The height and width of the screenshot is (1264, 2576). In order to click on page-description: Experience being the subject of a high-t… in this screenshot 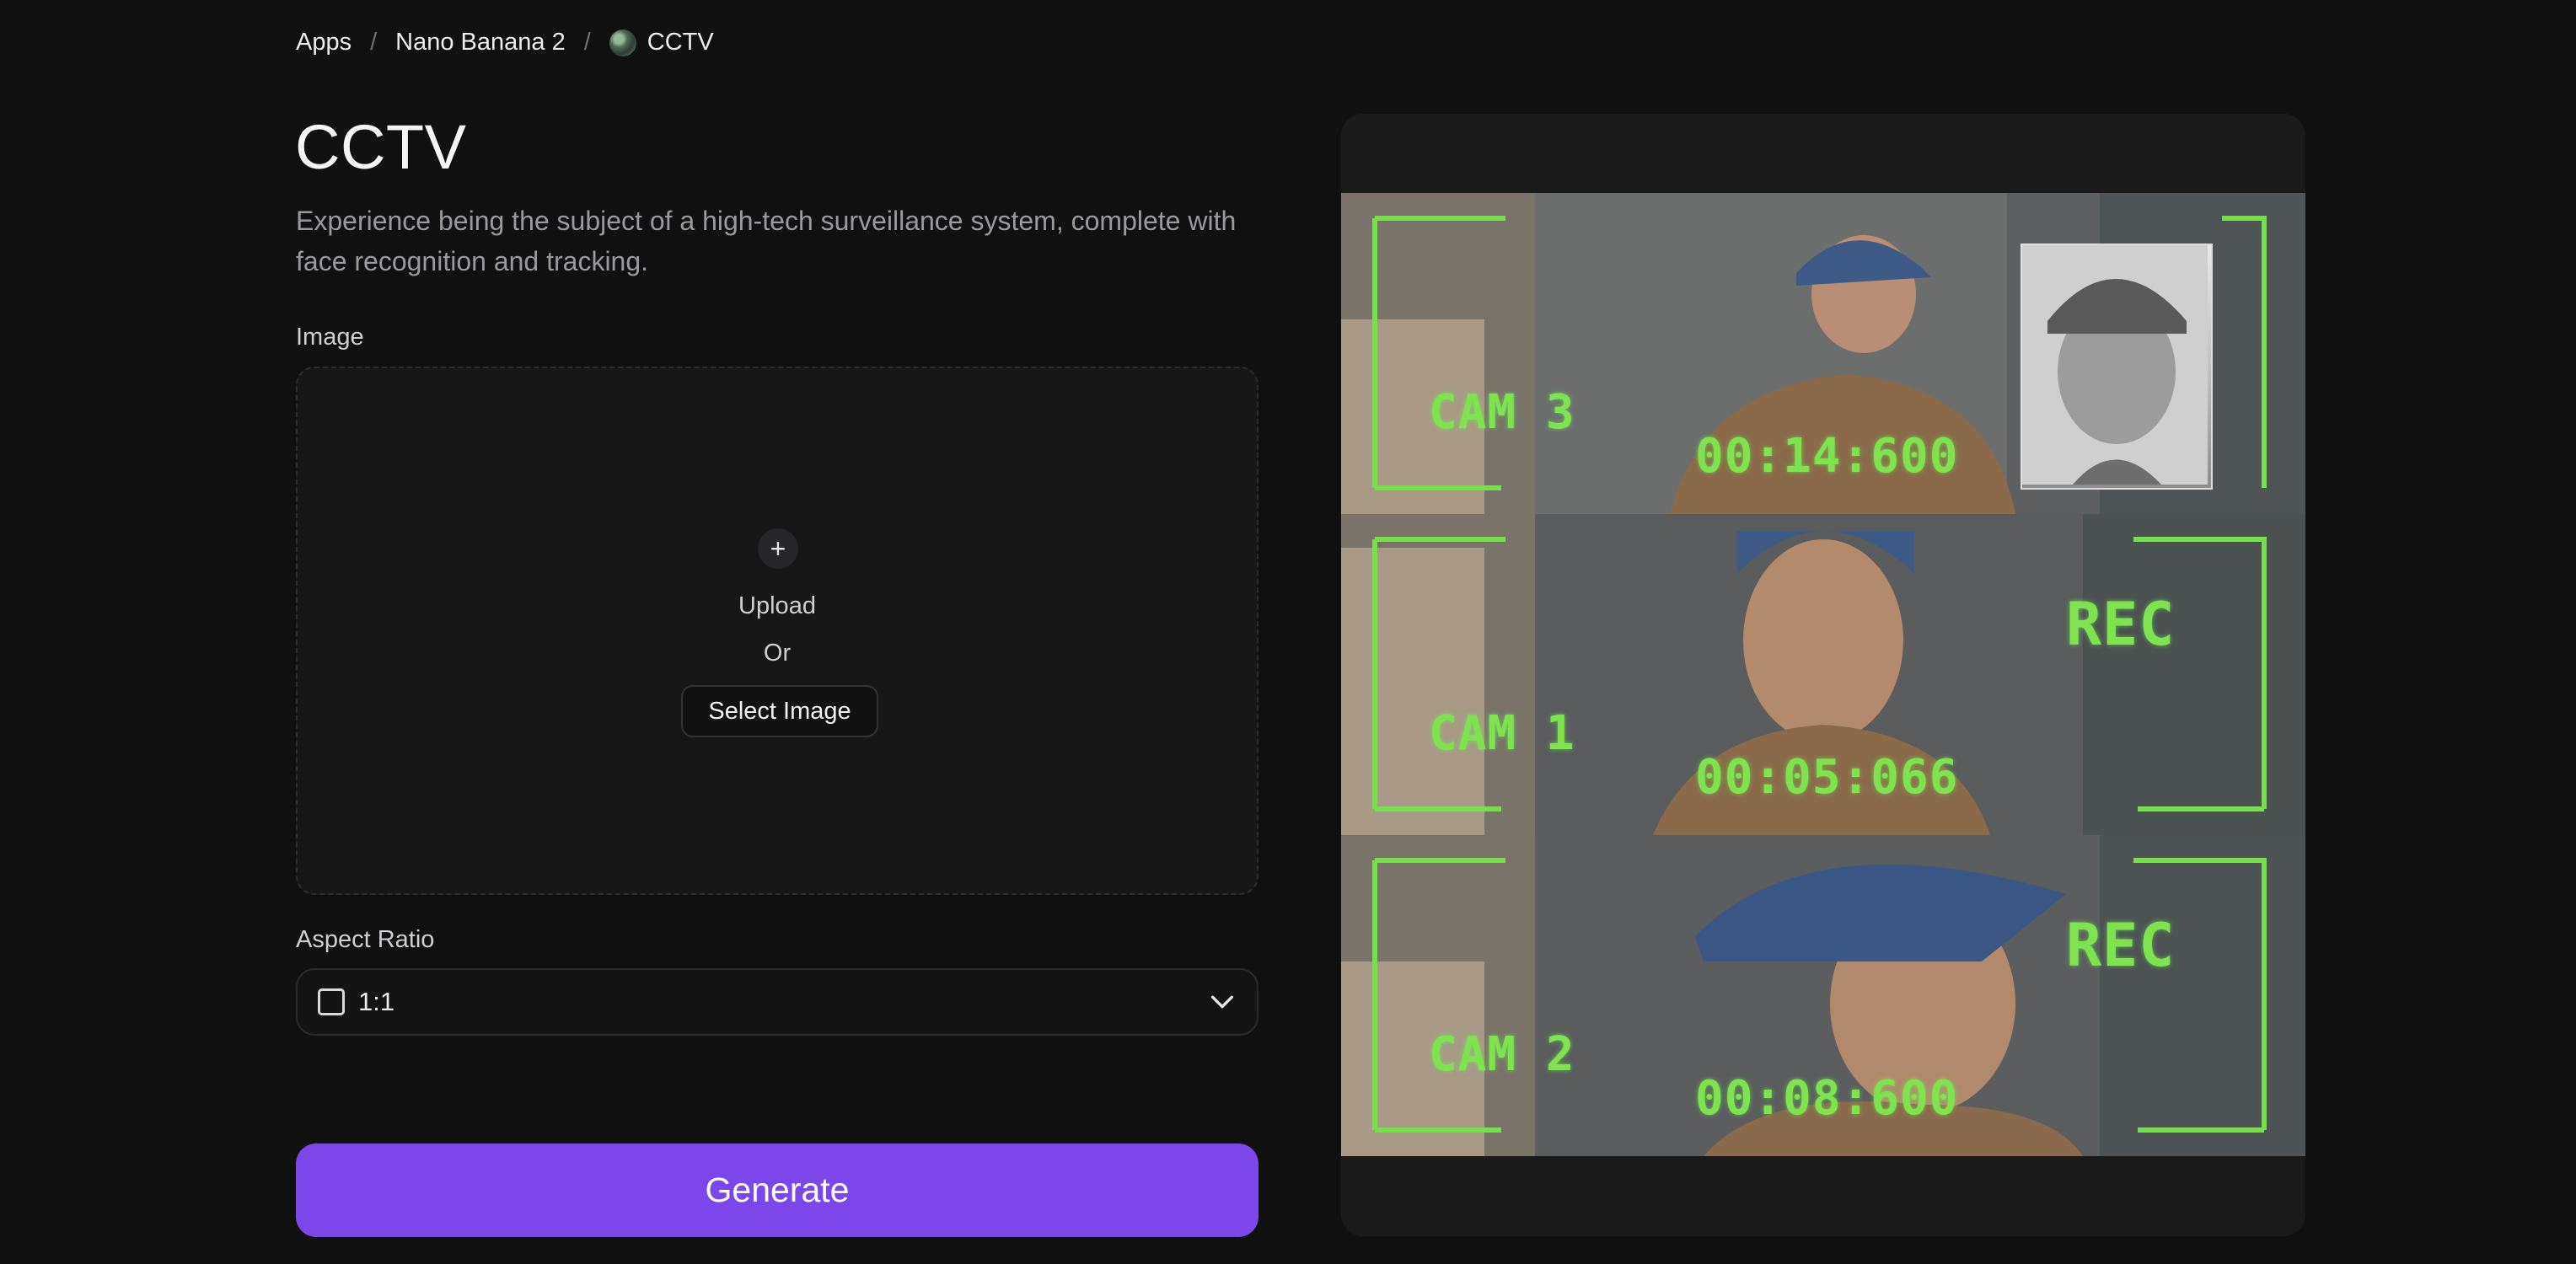, I will do `click(766, 241)`.